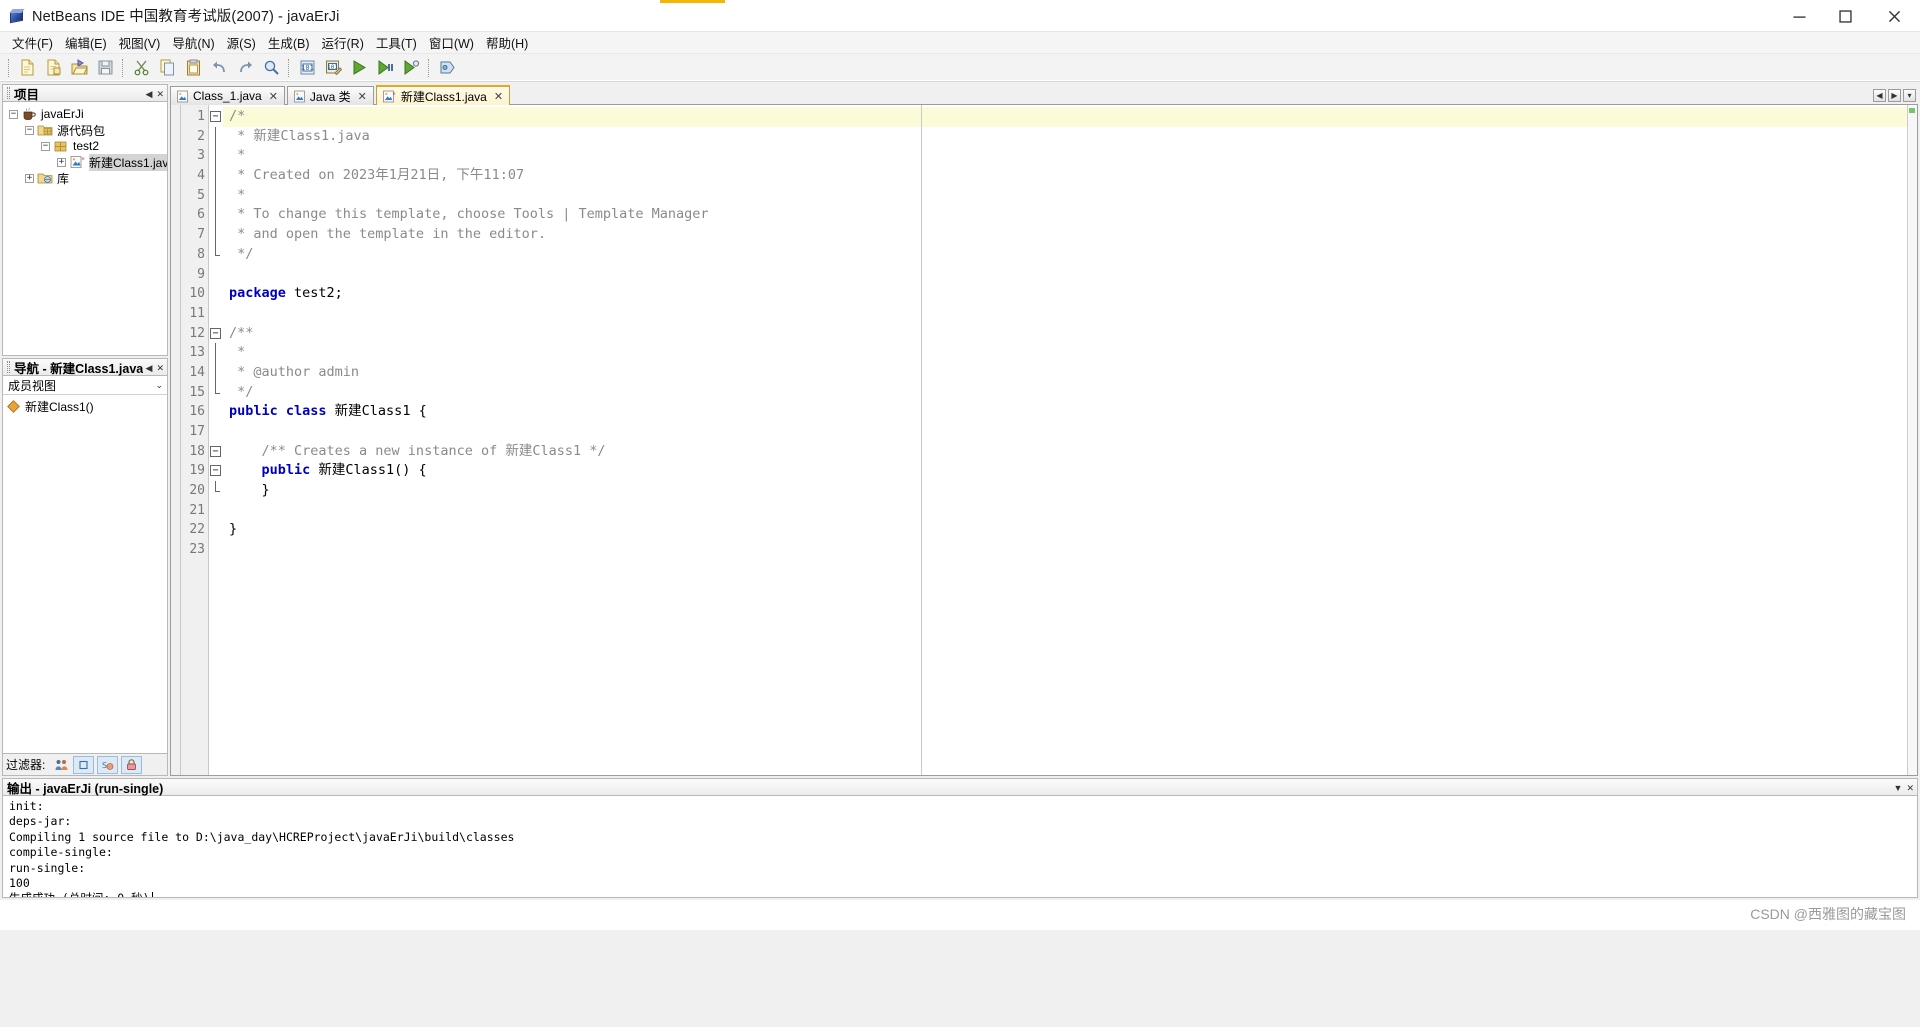  I want to click on navigator-close-icon: ✕, so click(160, 368).